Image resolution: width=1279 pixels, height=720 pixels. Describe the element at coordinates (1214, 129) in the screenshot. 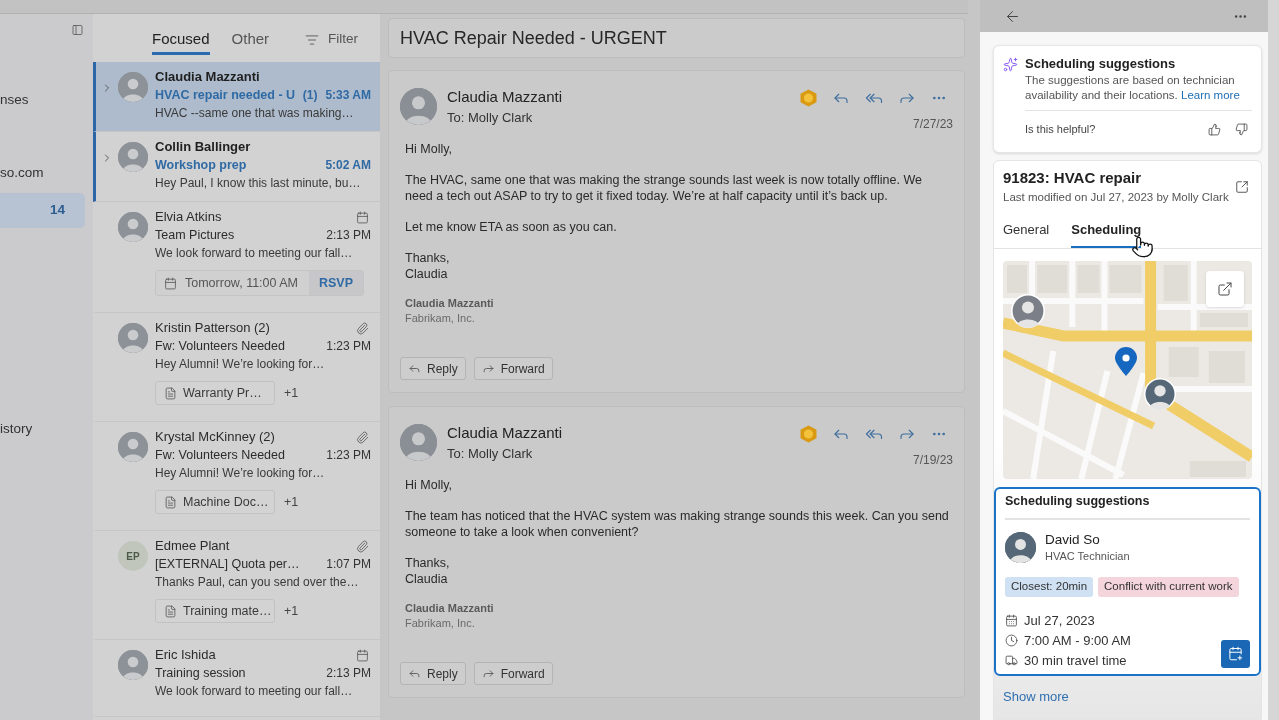

I see `thumbs-up-icon` at that location.